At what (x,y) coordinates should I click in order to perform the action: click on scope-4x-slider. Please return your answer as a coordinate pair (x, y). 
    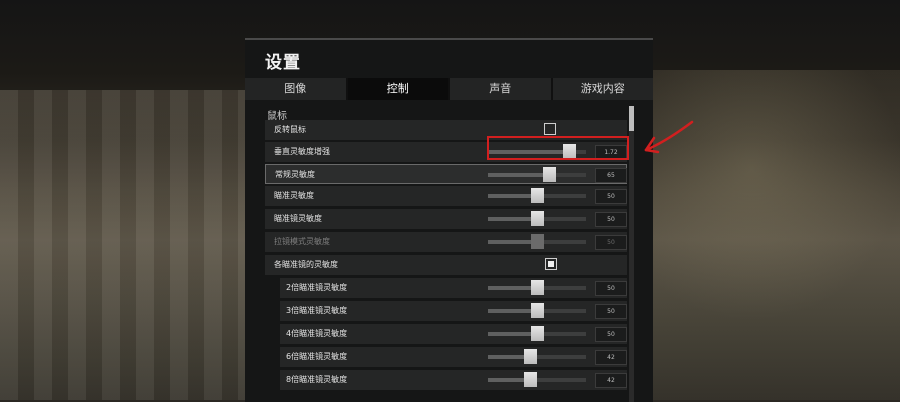
    Looking at the image, I should click on (537, 333).